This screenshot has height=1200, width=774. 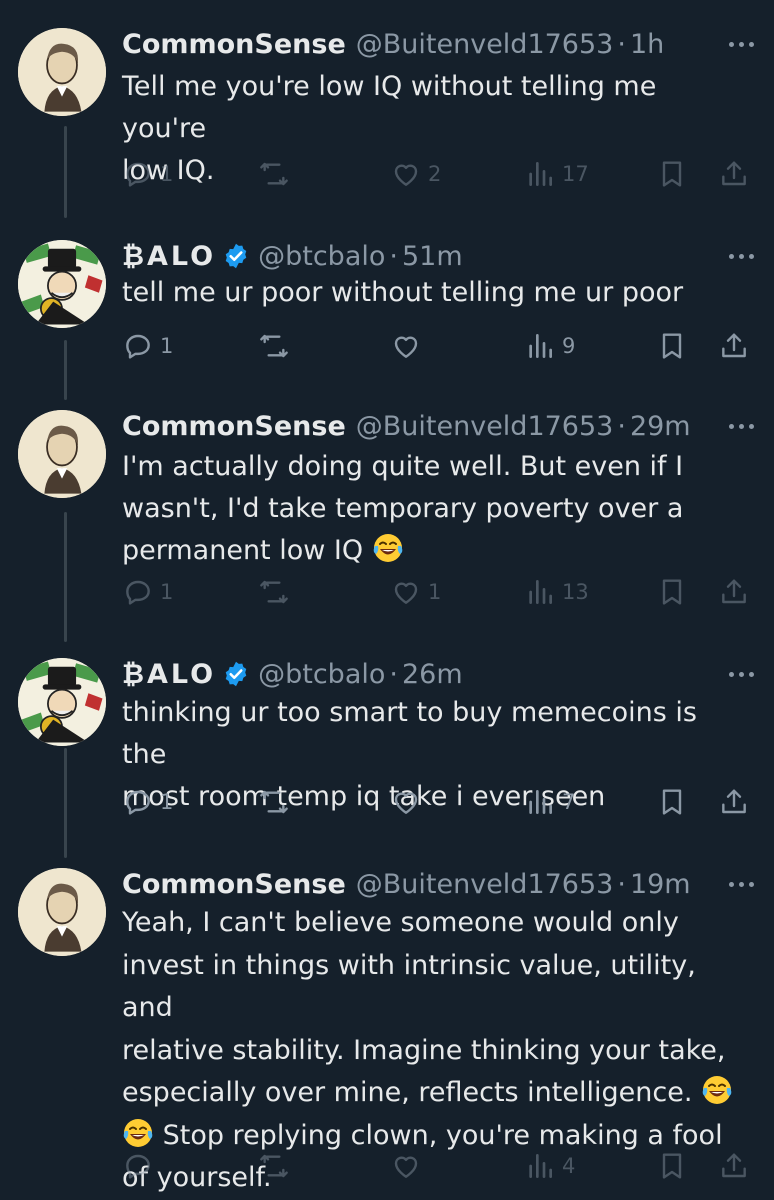 What do you see at coordinates (556, 592) in the screenshot?
I see `views-button: 13` at bounding box center [556, 592].